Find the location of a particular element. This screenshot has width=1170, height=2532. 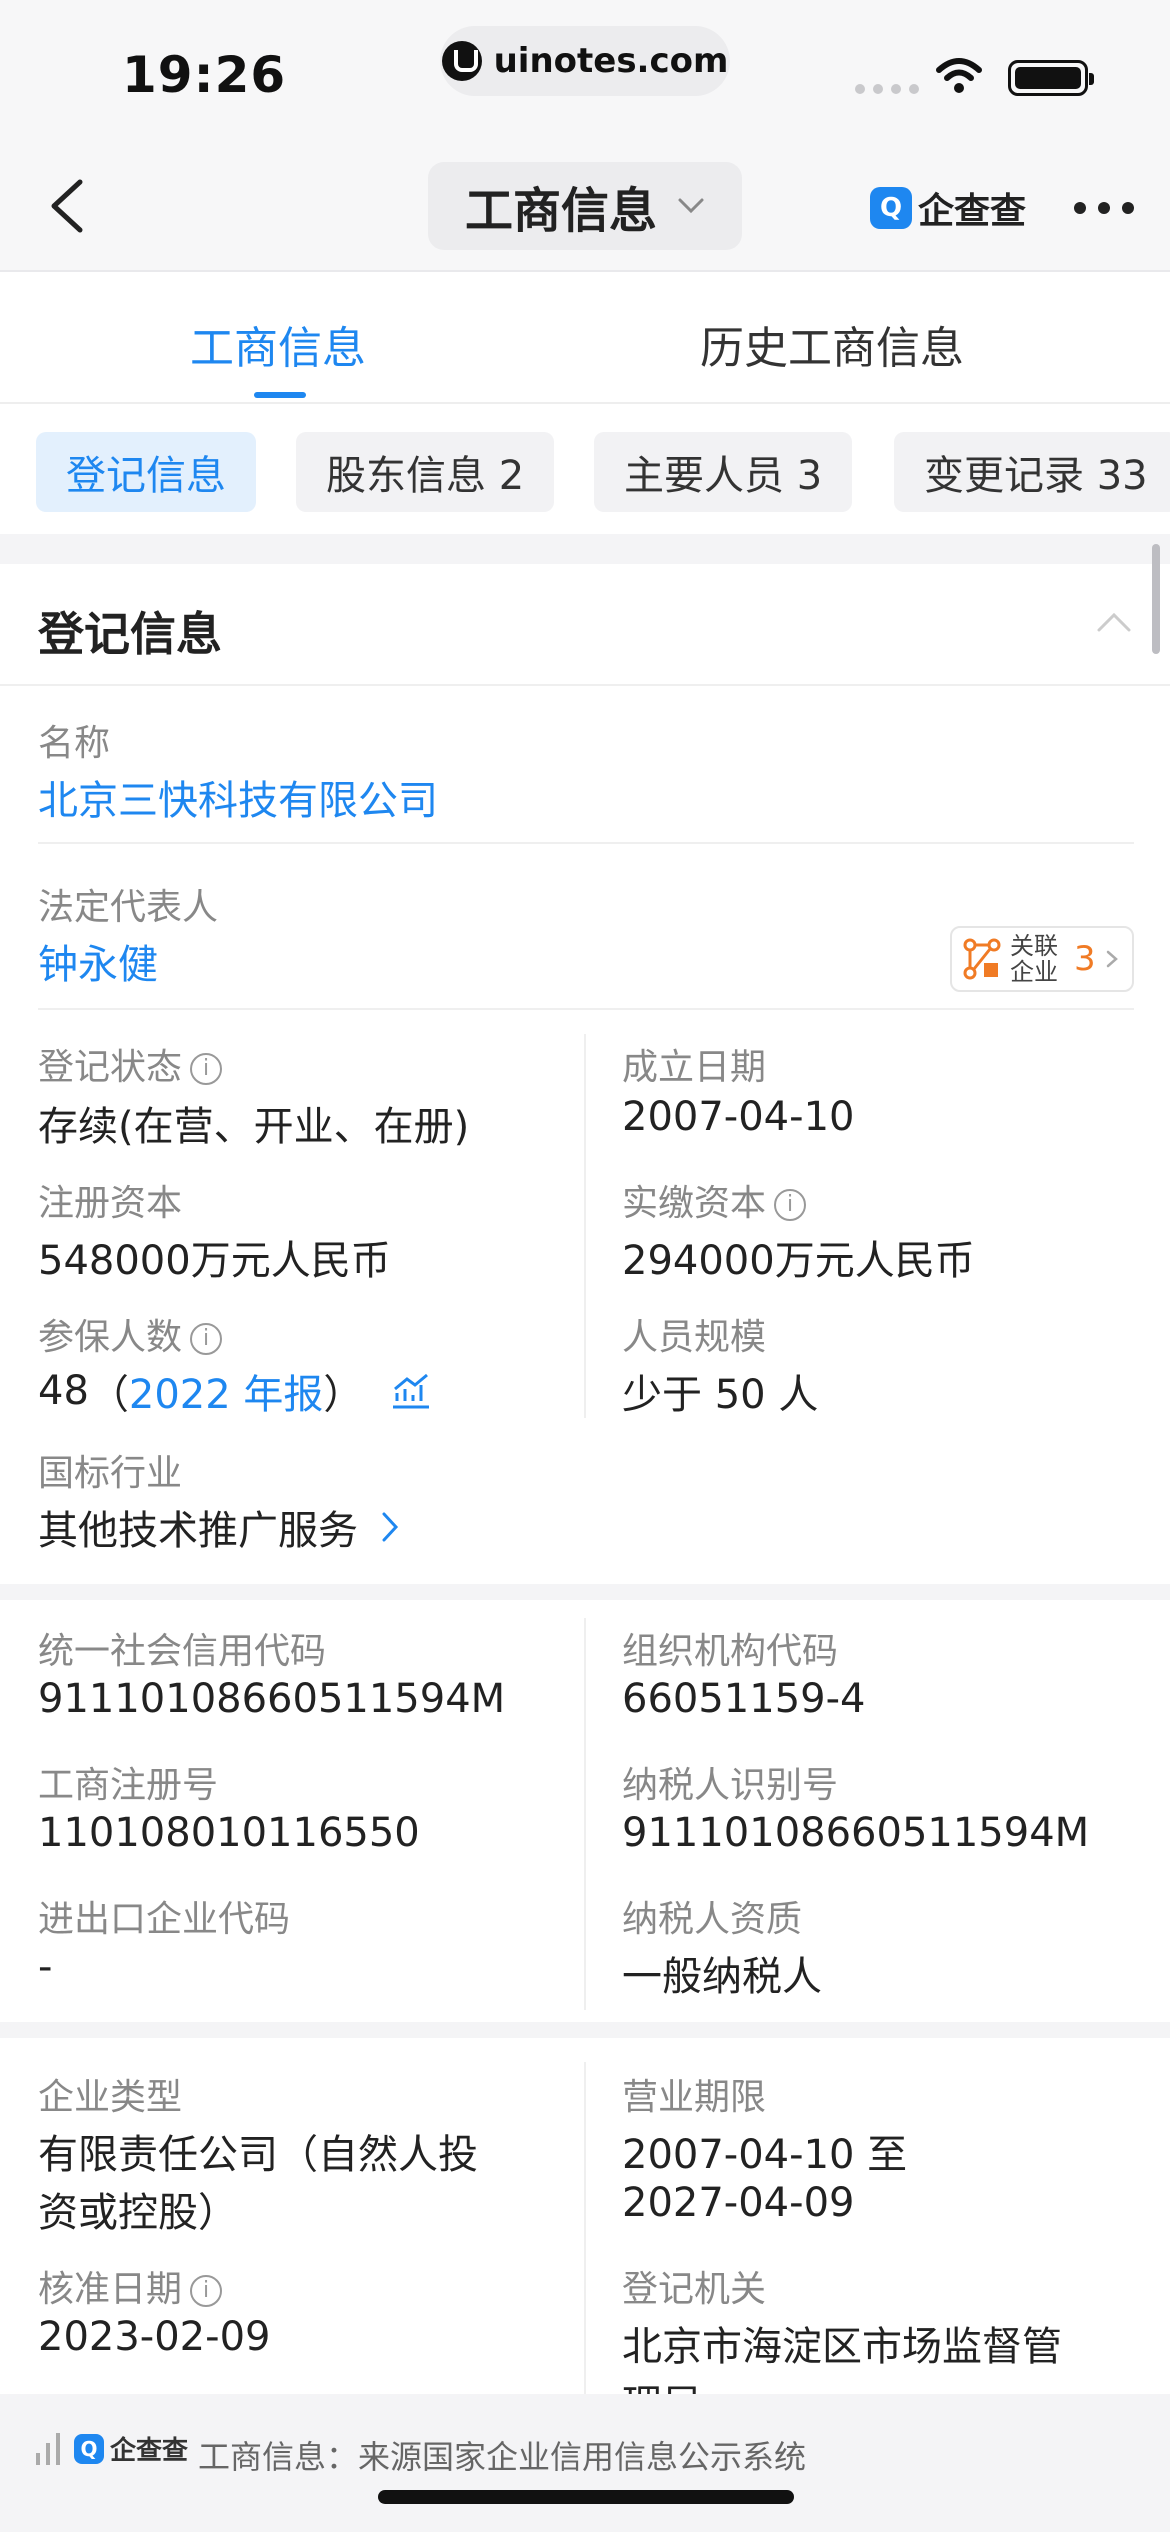

legal-rep-label: 法定代表人 is located at coordinates (128, 907).